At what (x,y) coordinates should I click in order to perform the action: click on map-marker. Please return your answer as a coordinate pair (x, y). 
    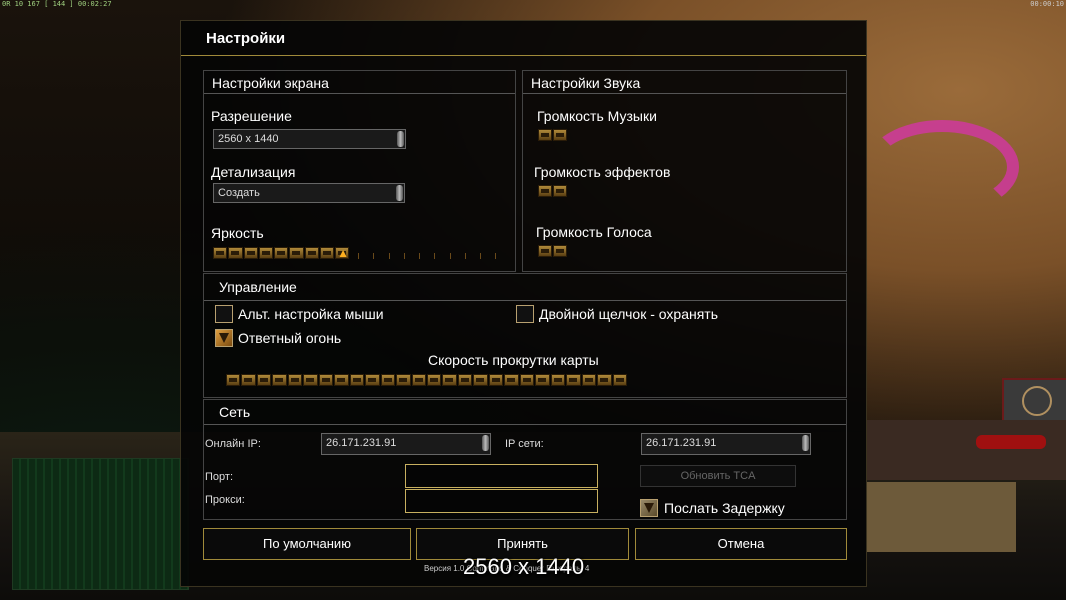
    Looking at the image, I should click on (942, 167).